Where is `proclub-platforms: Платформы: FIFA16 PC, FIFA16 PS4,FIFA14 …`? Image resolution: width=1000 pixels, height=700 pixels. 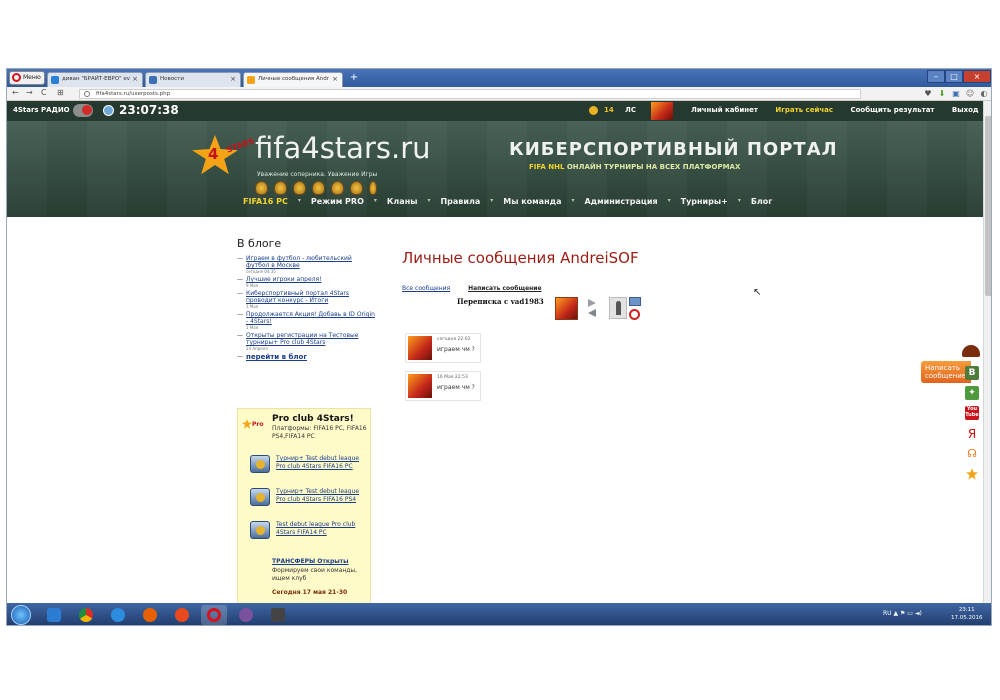 proclub-platforms: Платформы: FIFA16 PC, FIFA16 PS4,FIFA14 … is located at coordinates (319, 432).